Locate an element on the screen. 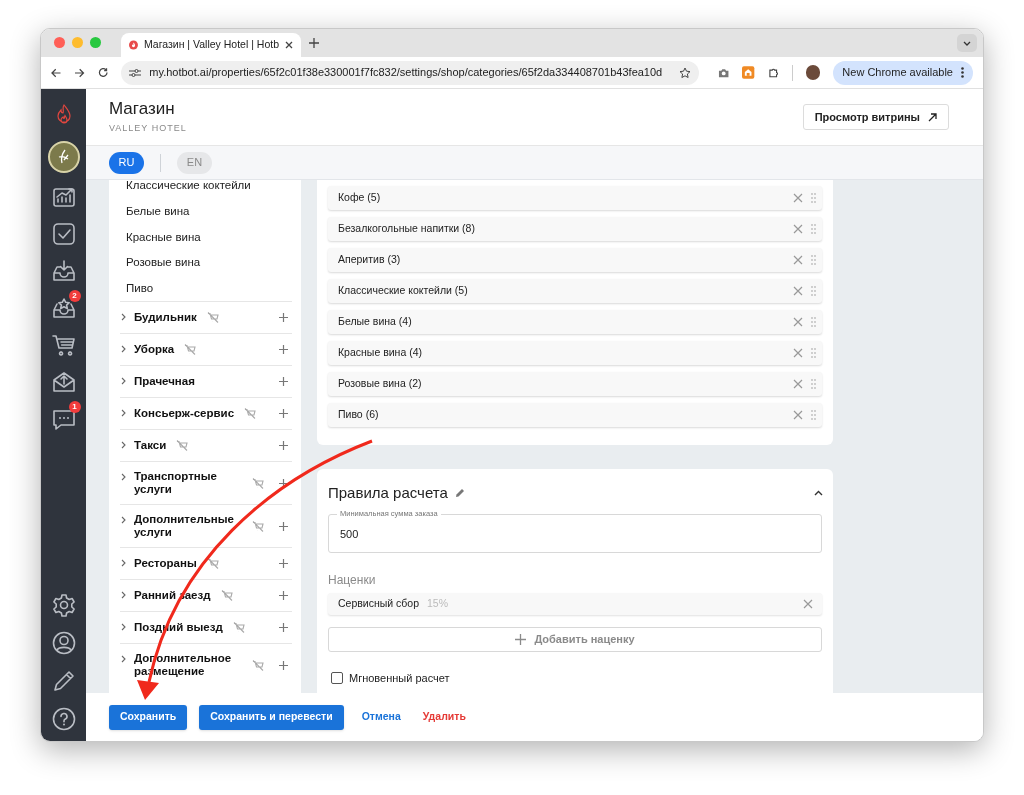 The image size is (1024, 795). subcategory-chip: Белые вина (4) is located at coordinates (575, 322).